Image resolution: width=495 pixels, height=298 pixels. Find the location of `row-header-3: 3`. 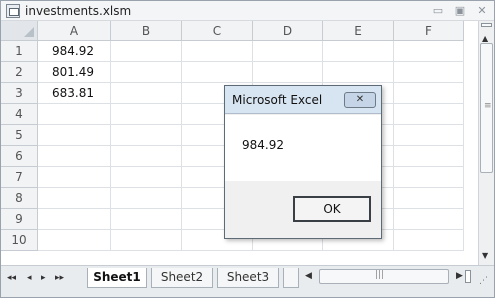

row-header-3: 3 is located at coordinates (19, 93).